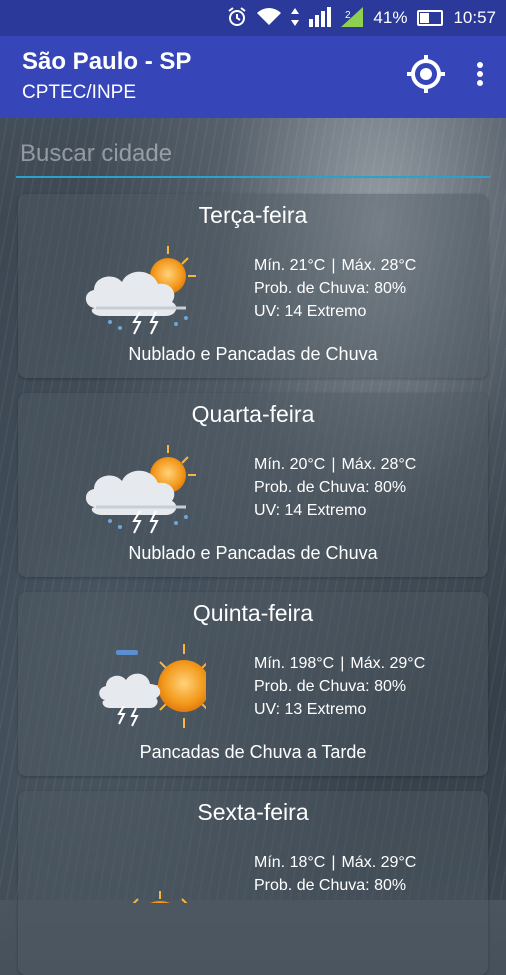 The height and width of the screenshot is (975, 506). I want to click on temp-range: Mín. 20°C | Máx. 28°C, so click(335, 464).